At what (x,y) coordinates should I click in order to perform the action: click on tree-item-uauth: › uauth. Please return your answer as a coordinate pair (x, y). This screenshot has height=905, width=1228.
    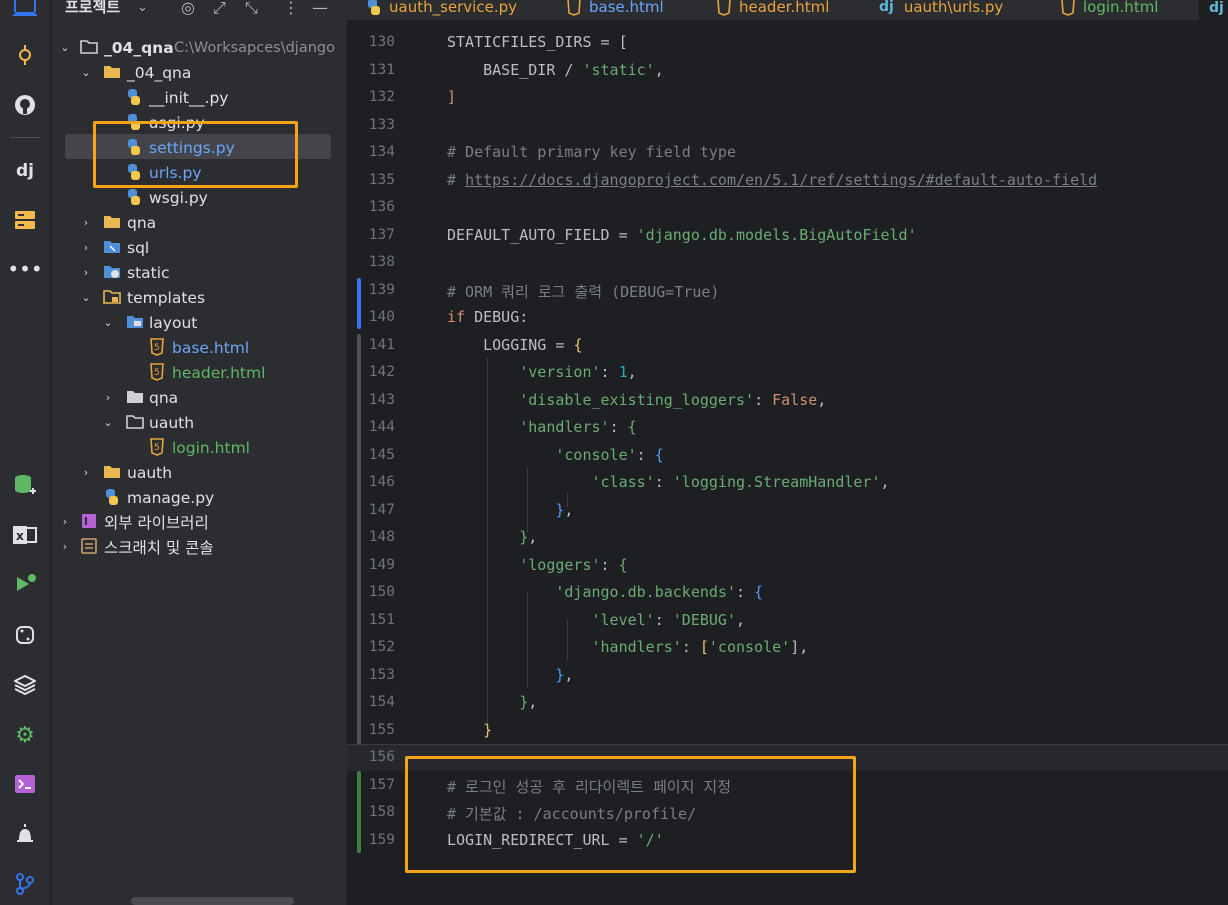
    Looking at the image, I should click on (199, 472).